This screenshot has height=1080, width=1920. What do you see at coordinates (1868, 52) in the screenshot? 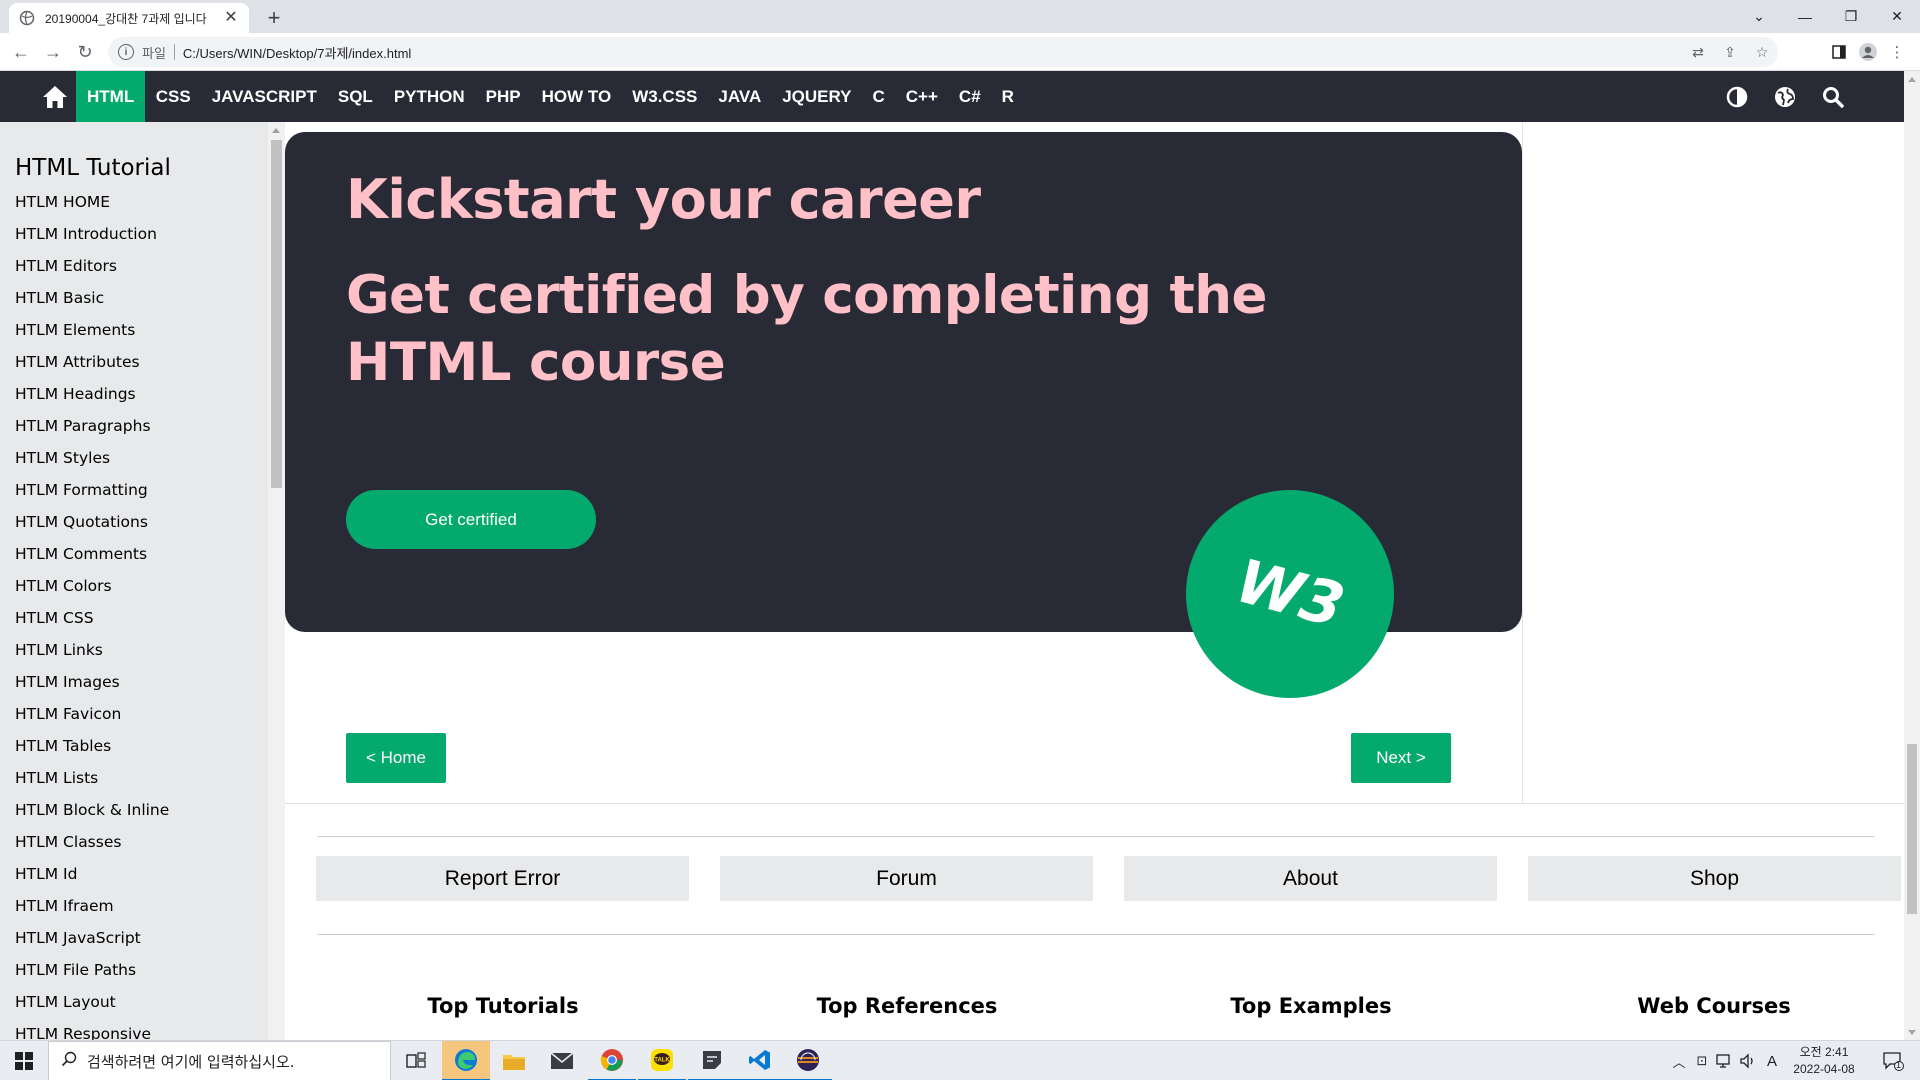
I see `profile-avatar-icon` at bounding box center [1868, 52].